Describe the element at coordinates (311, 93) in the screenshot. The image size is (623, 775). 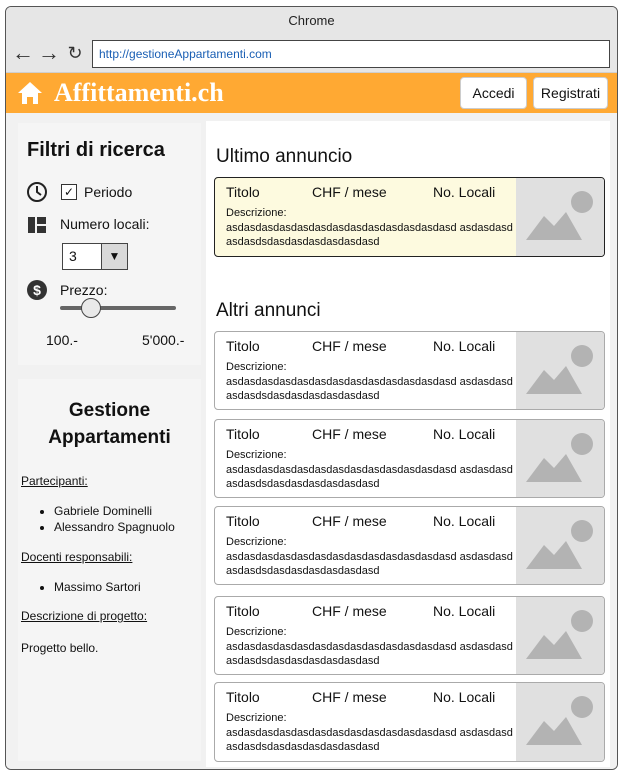
I see `site-header: Affittamenti.ch Accedi Registrati` at that location.